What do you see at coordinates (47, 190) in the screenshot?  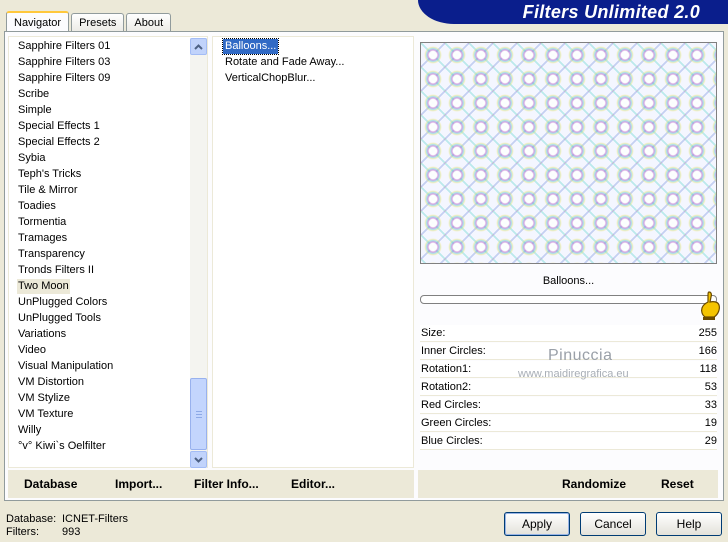 I see `category-item: Tile & Mirror` at bounding box center [47, 190].